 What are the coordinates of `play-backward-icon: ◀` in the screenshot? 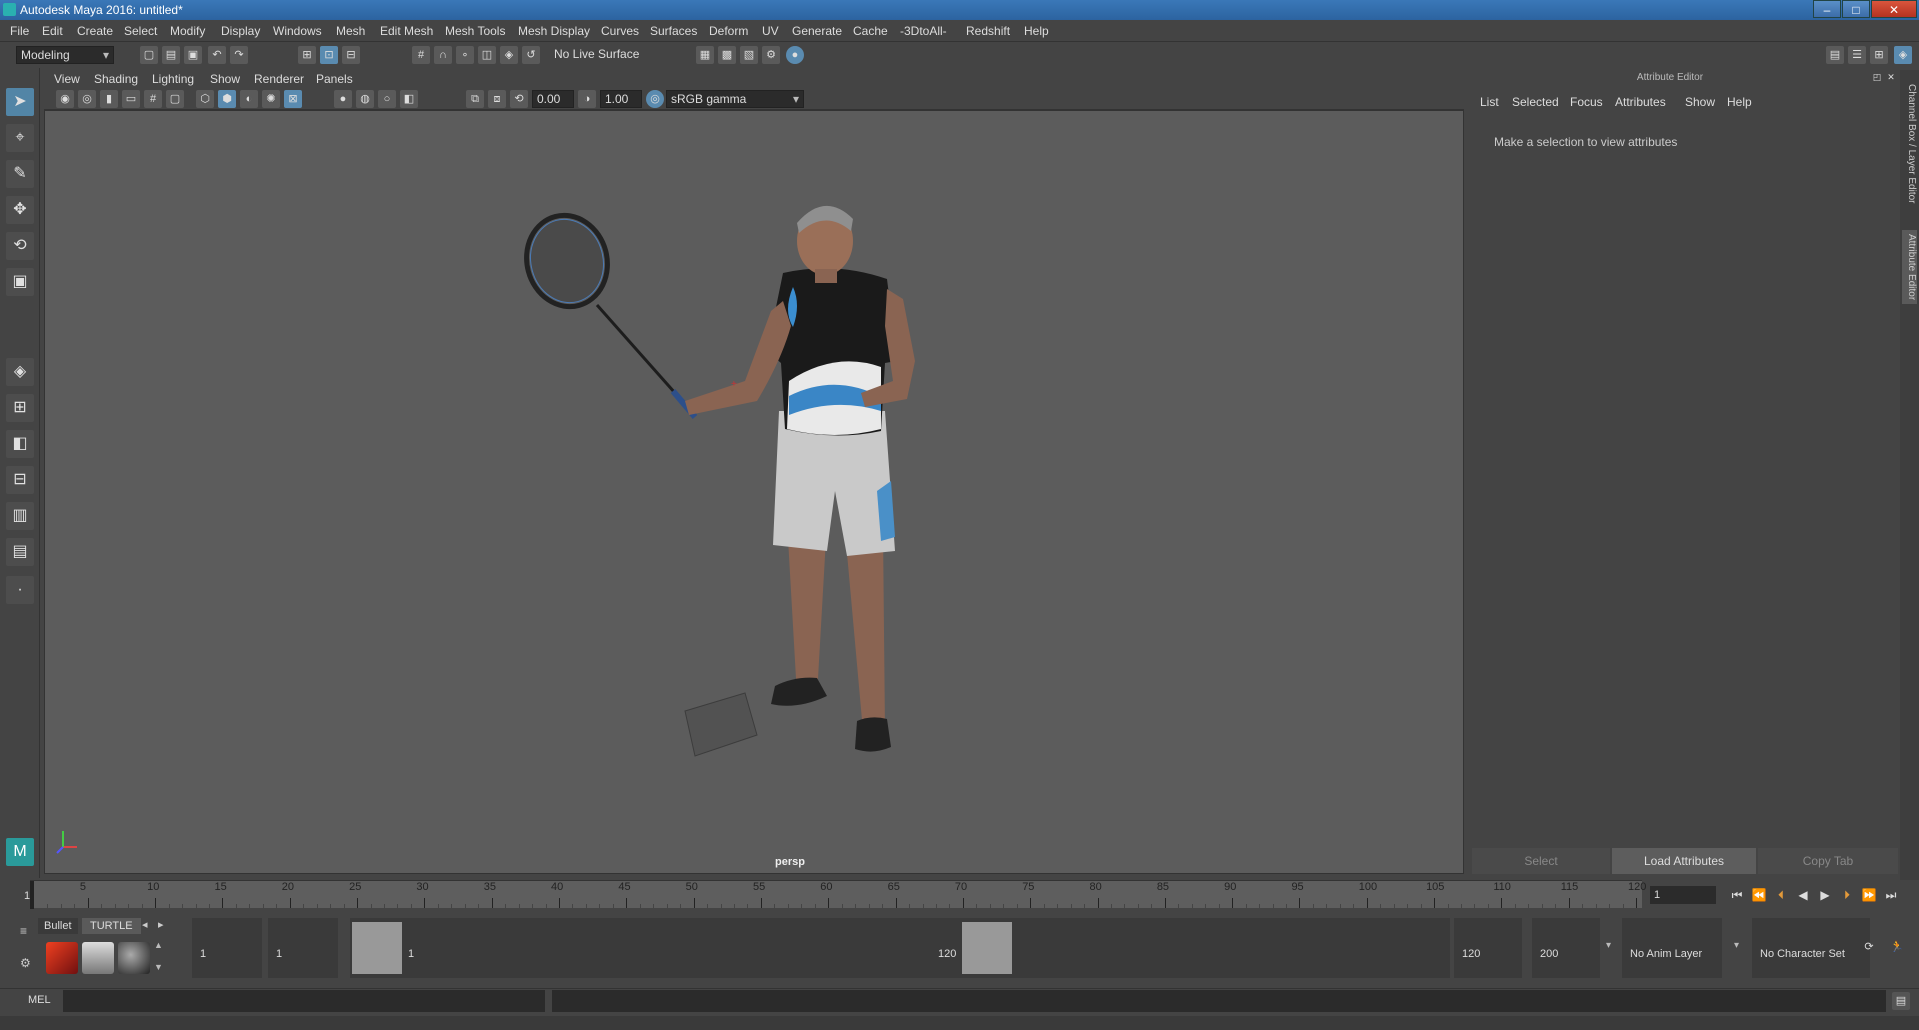 It's located at (1803, 895).